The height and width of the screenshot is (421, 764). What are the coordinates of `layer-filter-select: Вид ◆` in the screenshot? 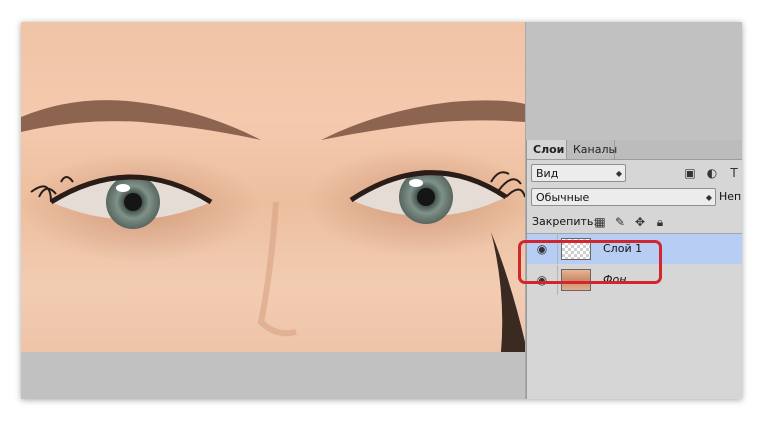 It's located at (578, 173).